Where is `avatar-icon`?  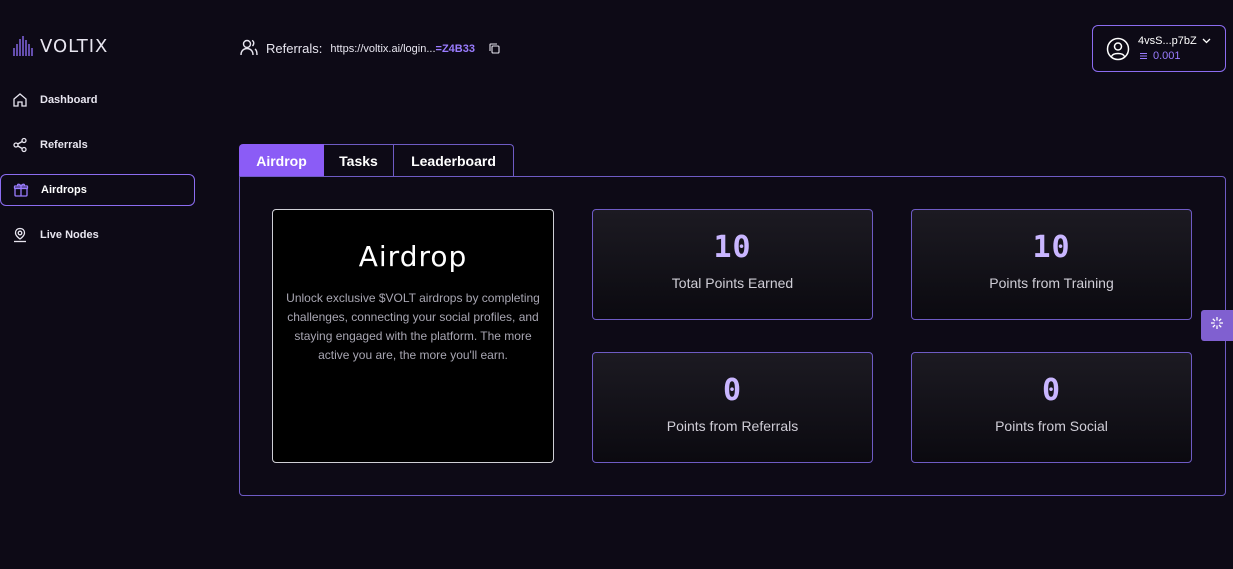
avatar-icon is located at coordinates (1118, 49).